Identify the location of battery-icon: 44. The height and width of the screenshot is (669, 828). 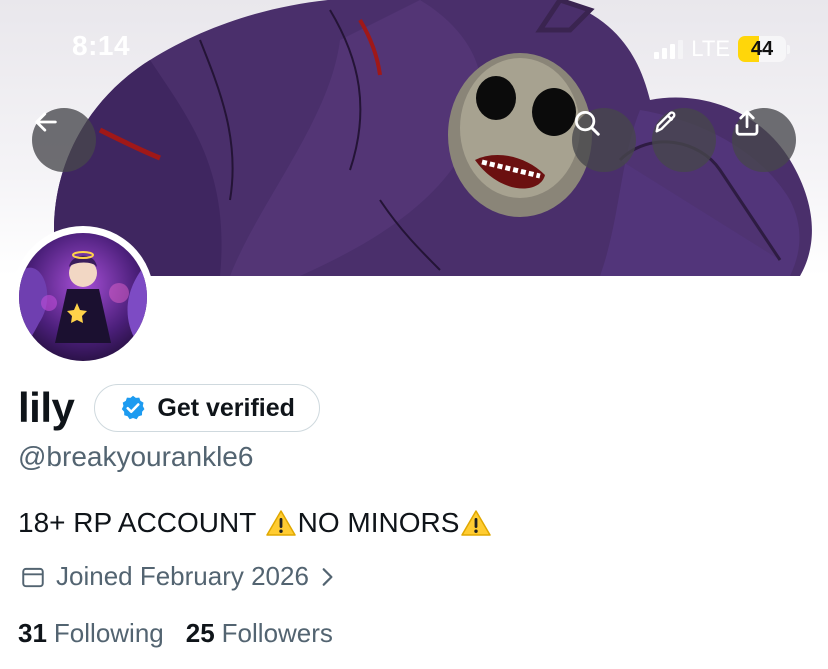
(764, 49).